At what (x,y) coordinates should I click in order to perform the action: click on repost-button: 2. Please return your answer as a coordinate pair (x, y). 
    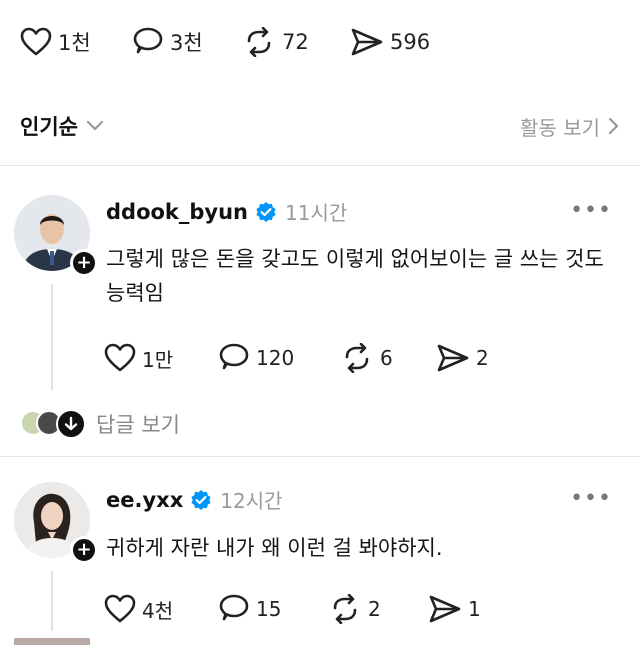
    Looking at the image, I should click on (378, 609).